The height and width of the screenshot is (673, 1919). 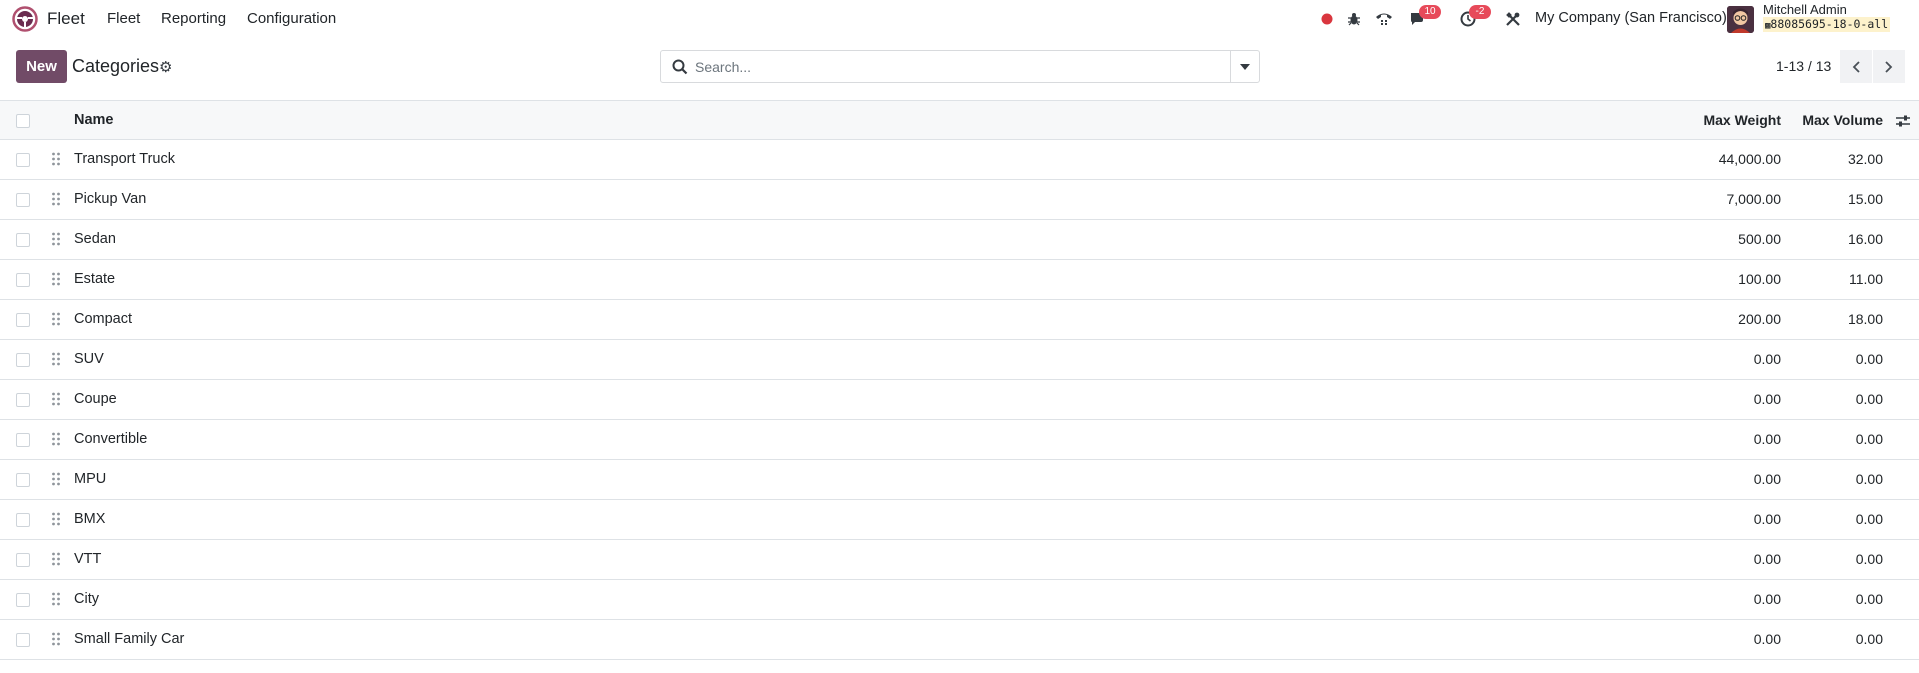 What do you see at coordinates (94, 120) in the screenshot?
I see `header-name: Name` at bounding box center [94, 120].